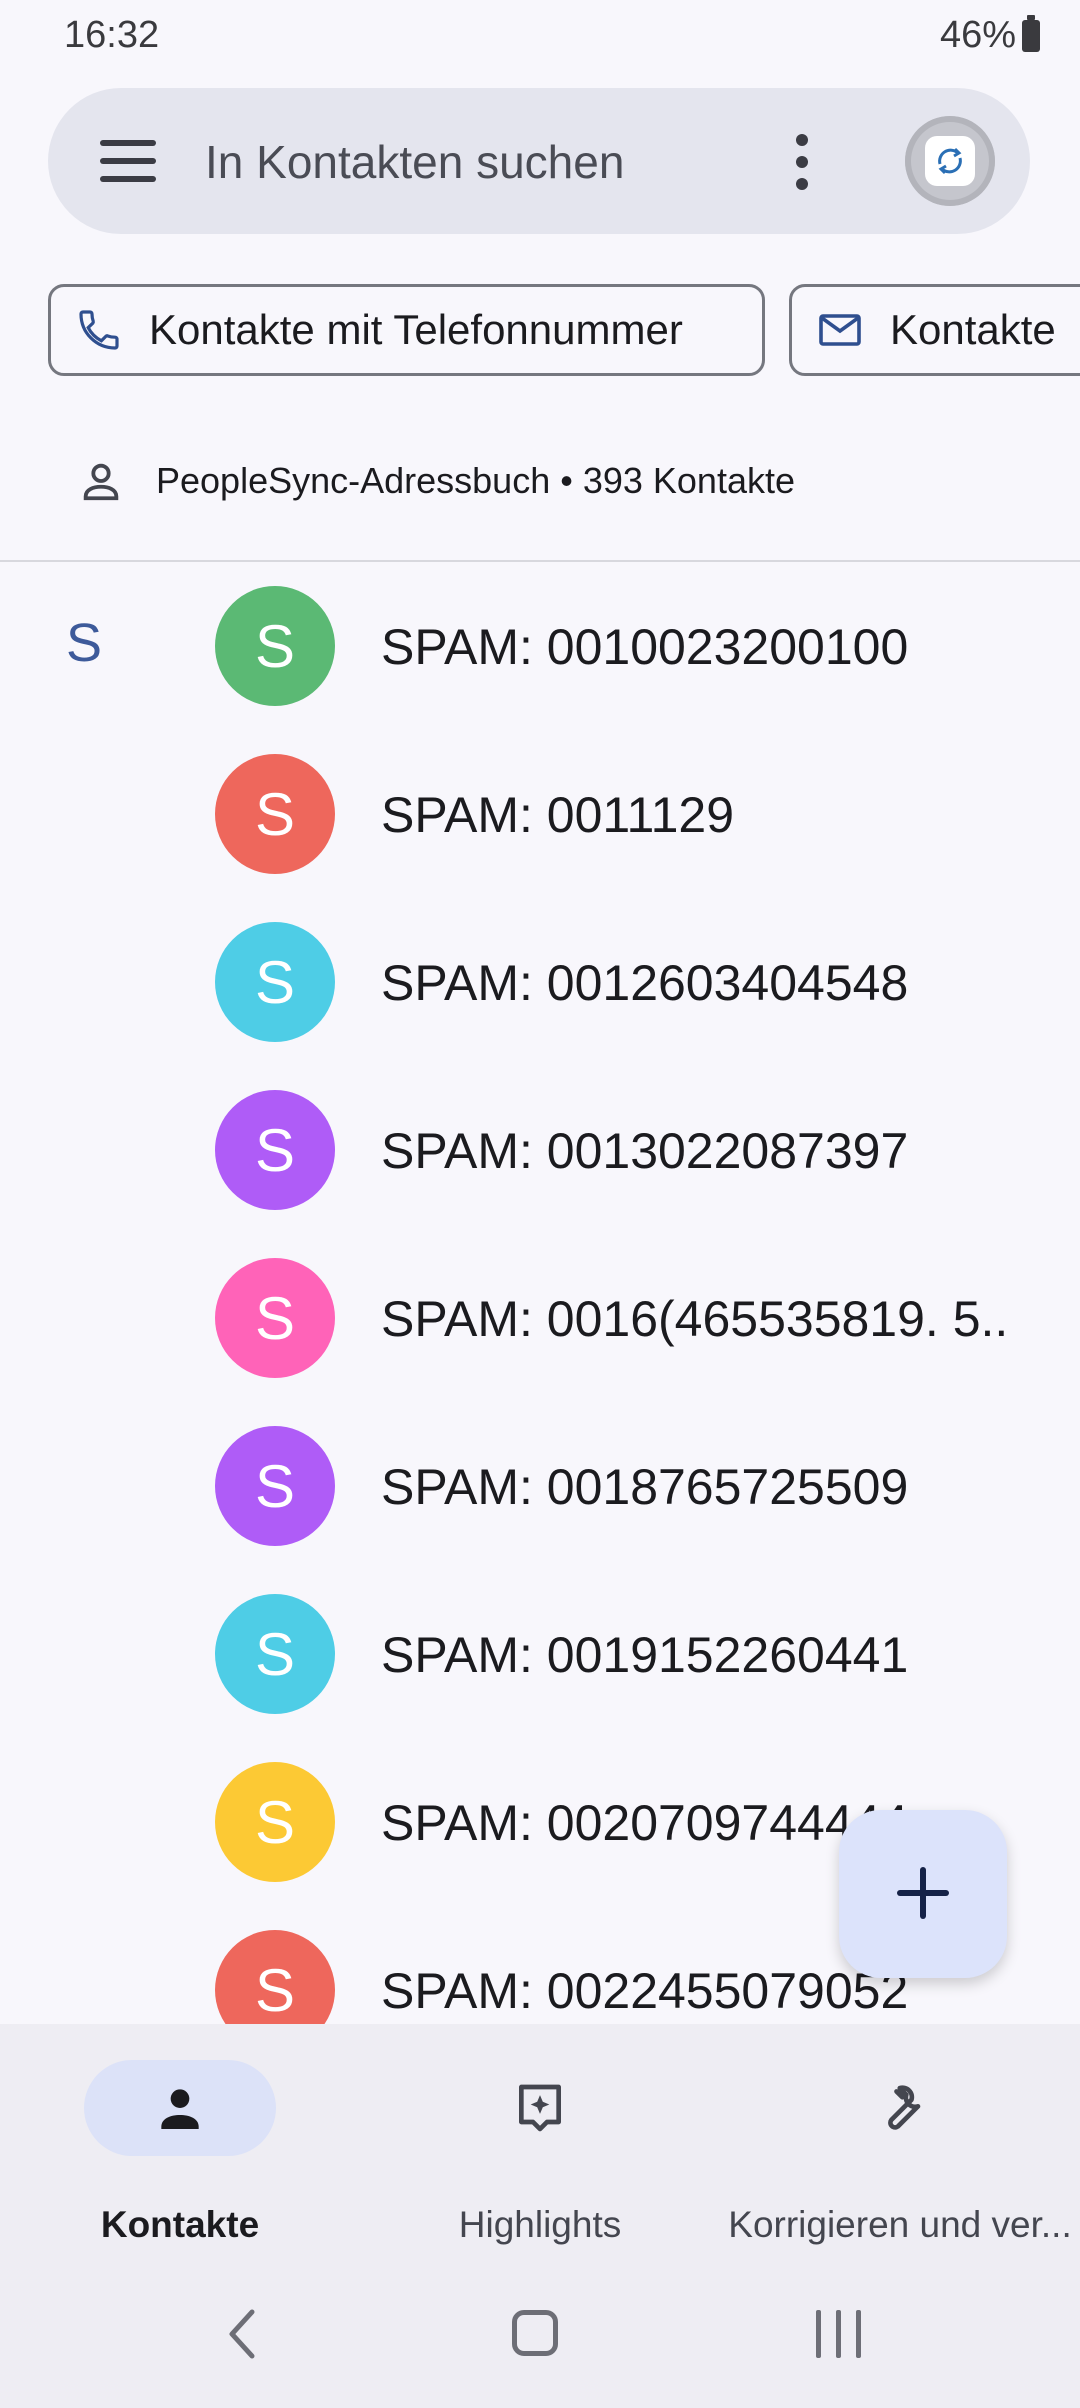 The width and height of the screenshot is (1080, 2408). I want to click on wrench-icon, so click(904, 2107).